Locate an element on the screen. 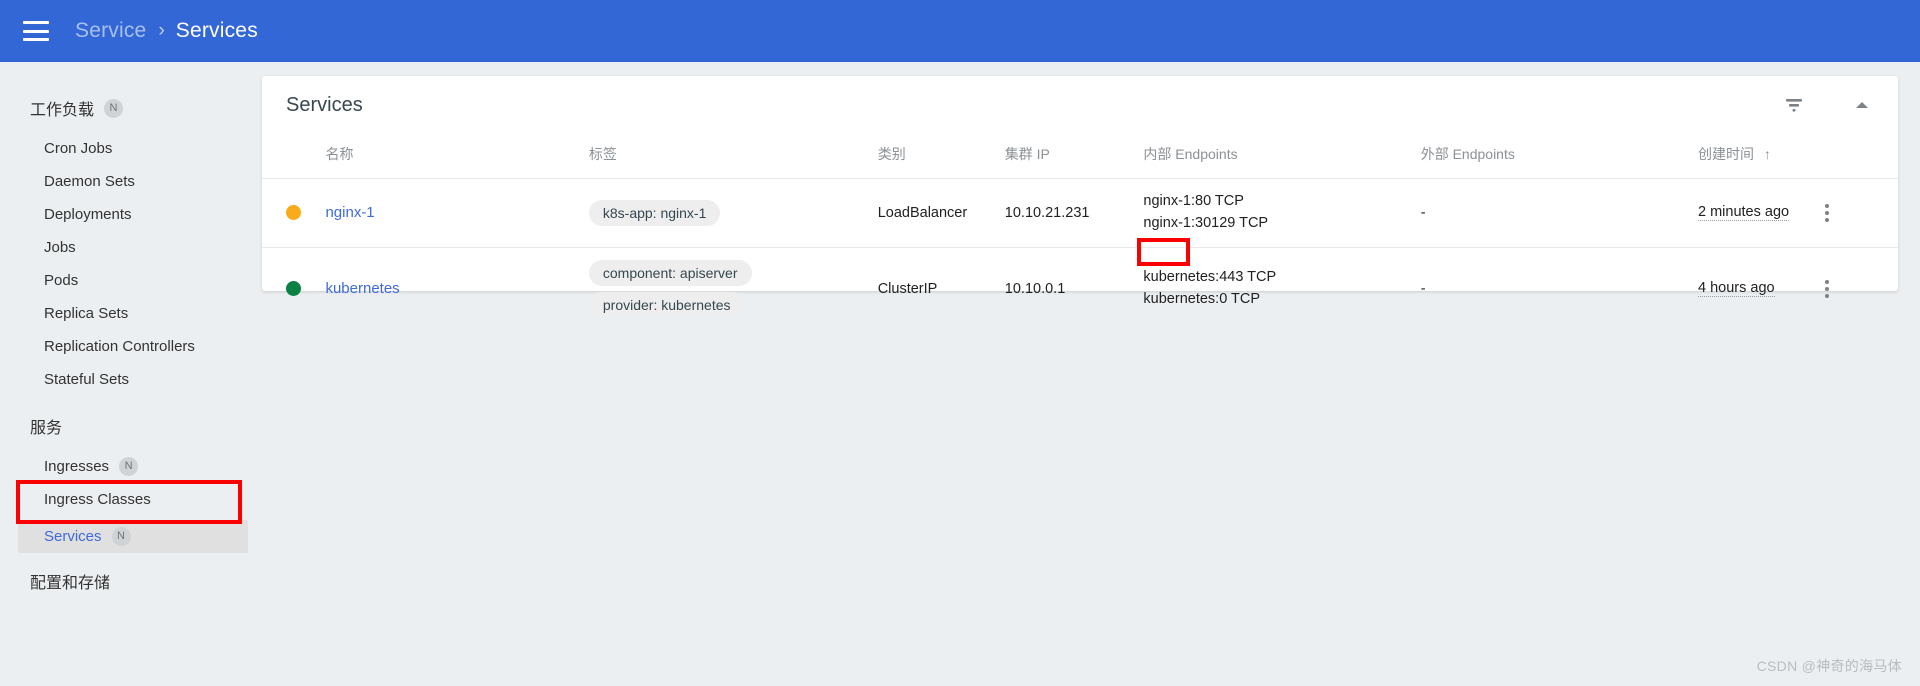 The image size is (1920, 686). row-name-cell: nginx-1 is located at coordinates (449, 212).